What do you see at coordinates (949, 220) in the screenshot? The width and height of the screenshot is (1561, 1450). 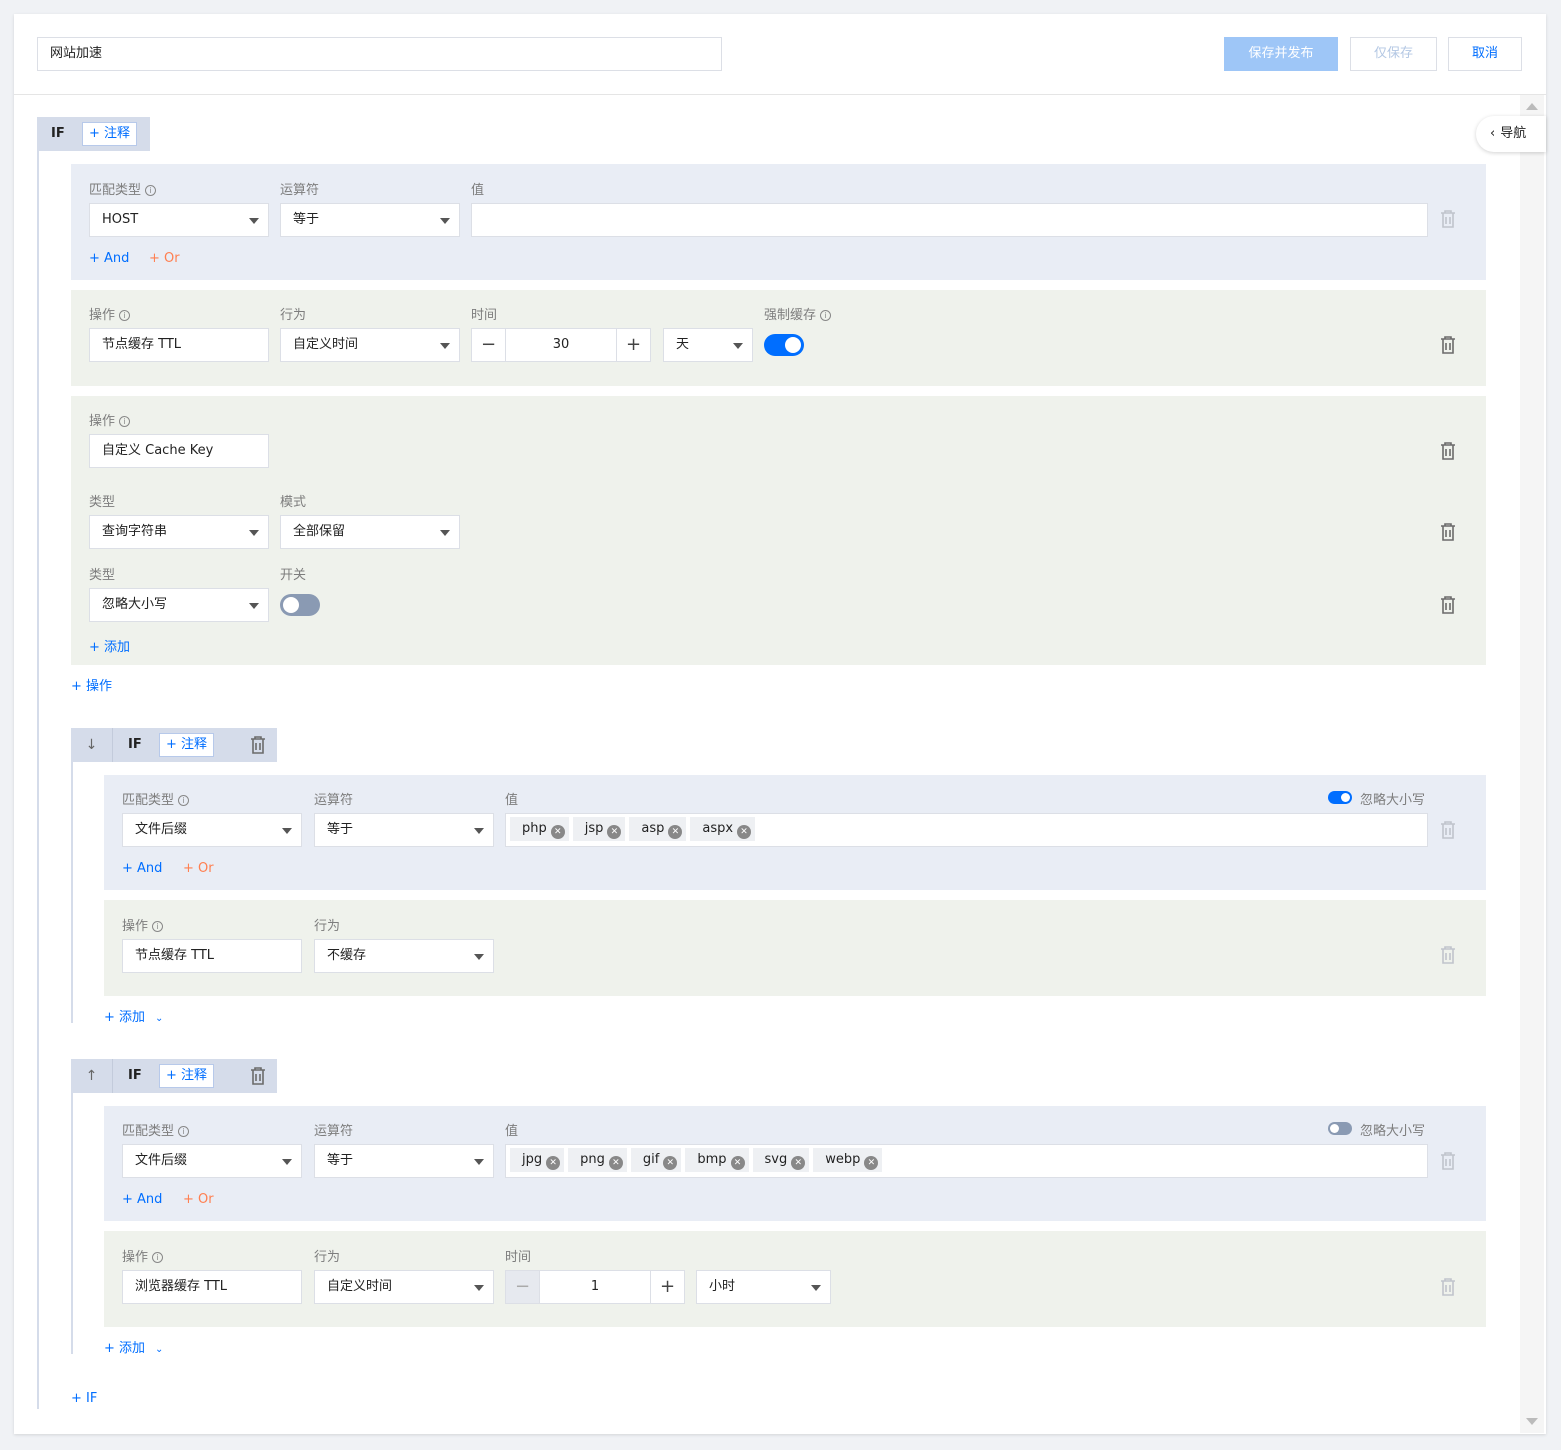 I see `value-input` at bounding box center [949, 220].